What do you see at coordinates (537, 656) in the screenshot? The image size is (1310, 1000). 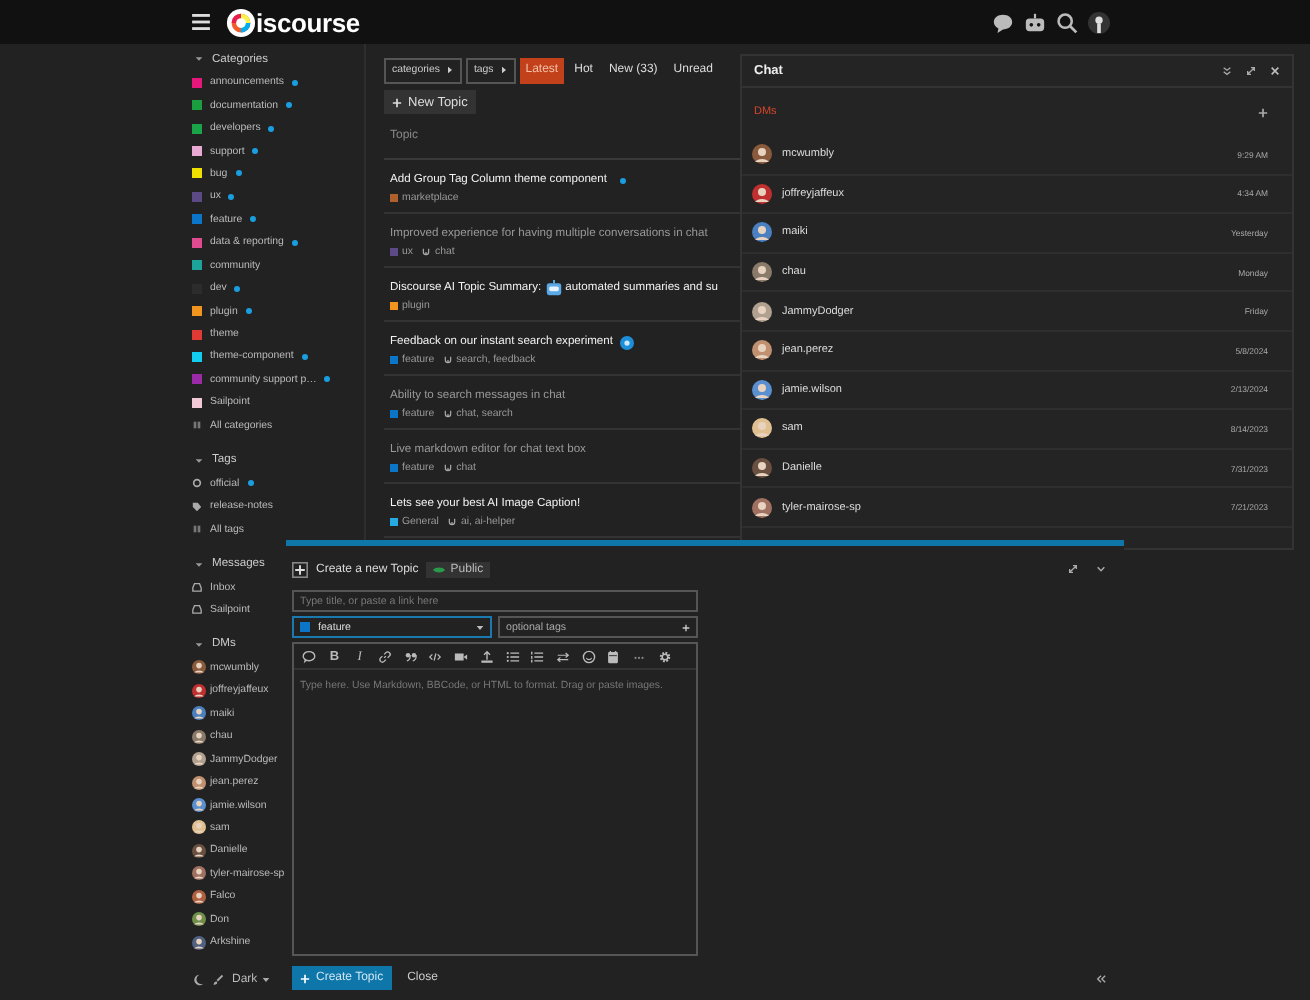 I see `numbered-list-icon` at bounding box center [537, 656].